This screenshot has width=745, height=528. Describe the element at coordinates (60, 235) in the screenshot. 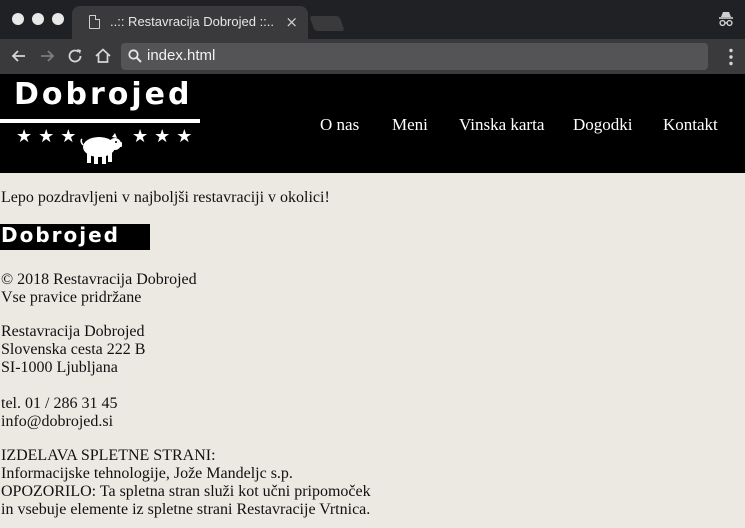

I see `footer-logo-text: Dobrojed` at that location.